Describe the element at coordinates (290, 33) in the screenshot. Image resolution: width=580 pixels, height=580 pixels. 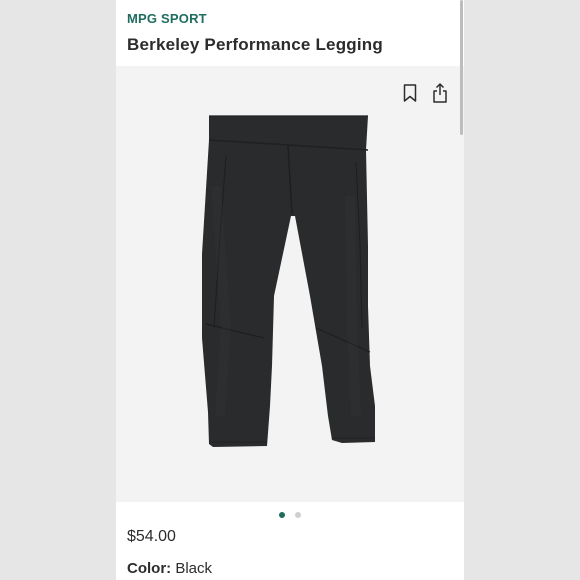
I see `product-header: MPG SPORT Berkeley Performance Legging` at that location.